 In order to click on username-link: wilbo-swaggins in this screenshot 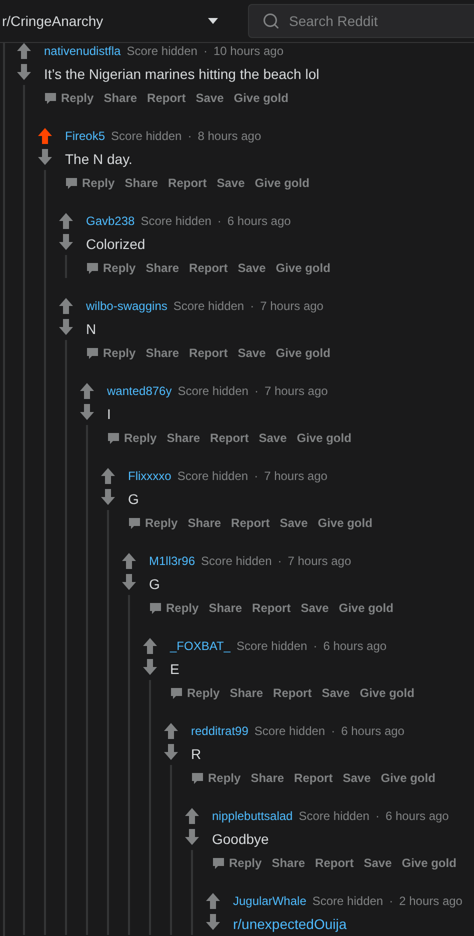, I will do `click(127, 306)`.